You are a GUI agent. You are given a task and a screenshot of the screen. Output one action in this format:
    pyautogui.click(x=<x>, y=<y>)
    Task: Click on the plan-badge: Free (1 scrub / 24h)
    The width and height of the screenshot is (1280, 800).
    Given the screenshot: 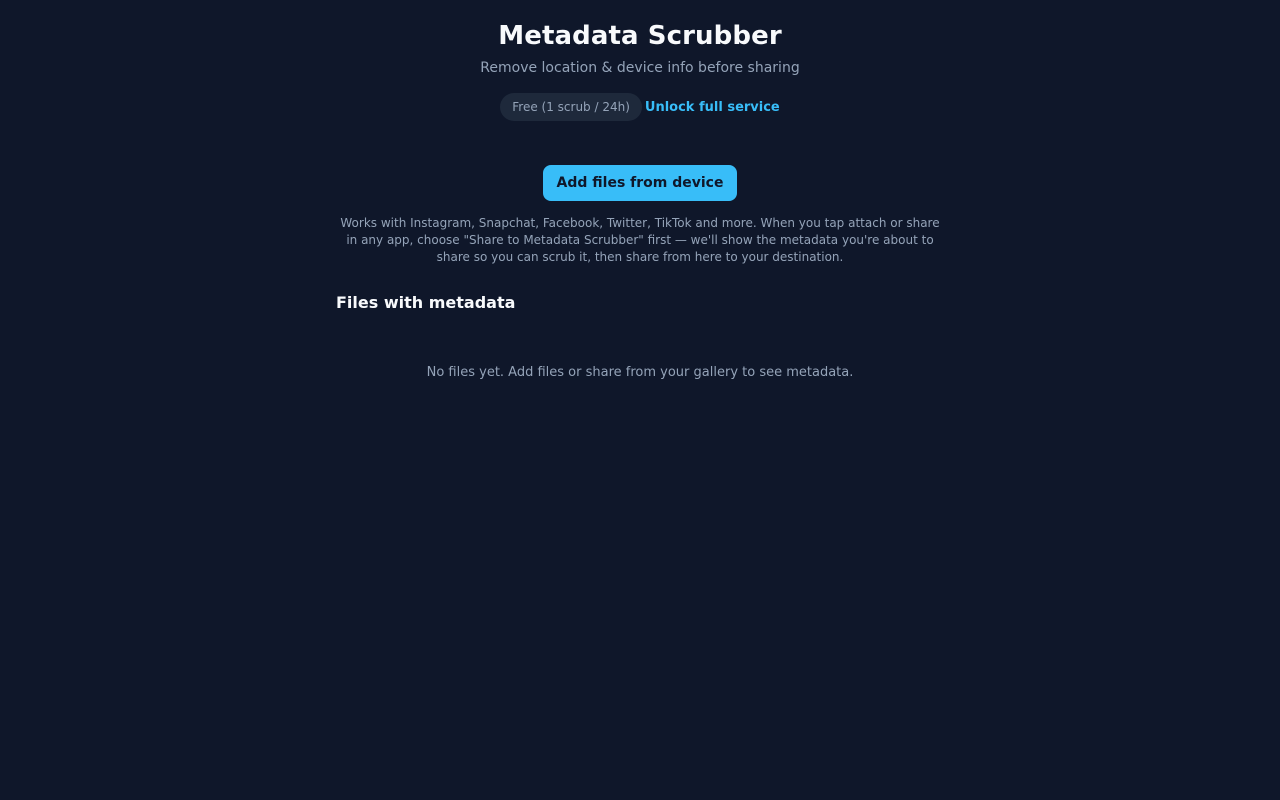 What is the action you would take?
    pyautogui.click(x=571, y=107)
    